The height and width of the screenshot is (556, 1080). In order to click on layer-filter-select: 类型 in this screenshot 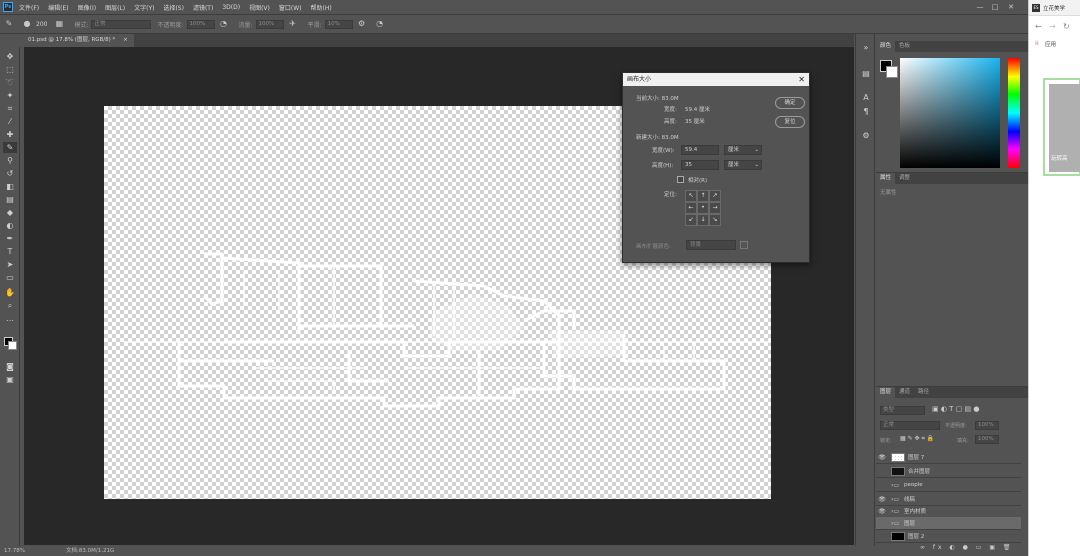, I will do `click(902, 410)`.